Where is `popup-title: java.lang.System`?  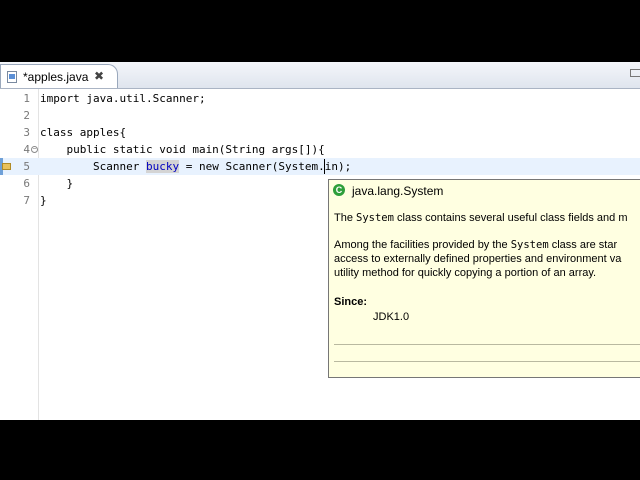
popup-title: java.lang.System is located at coordinates (398, 191).